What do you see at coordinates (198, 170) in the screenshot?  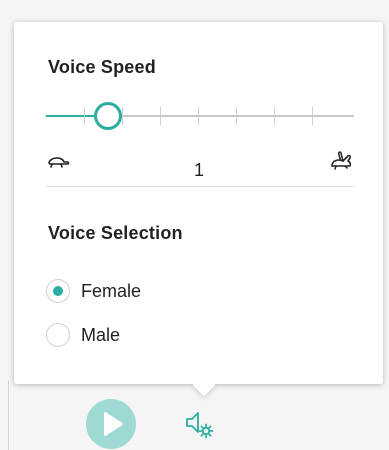 I see `voice-speed-value: 1` at bounding box center [198, 170].